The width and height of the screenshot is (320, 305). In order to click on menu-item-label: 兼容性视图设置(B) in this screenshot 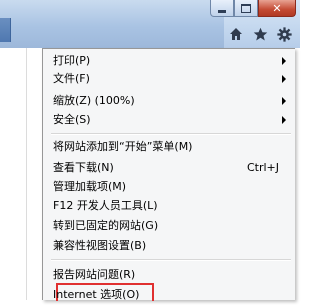, I will do `click(100, 245)`.